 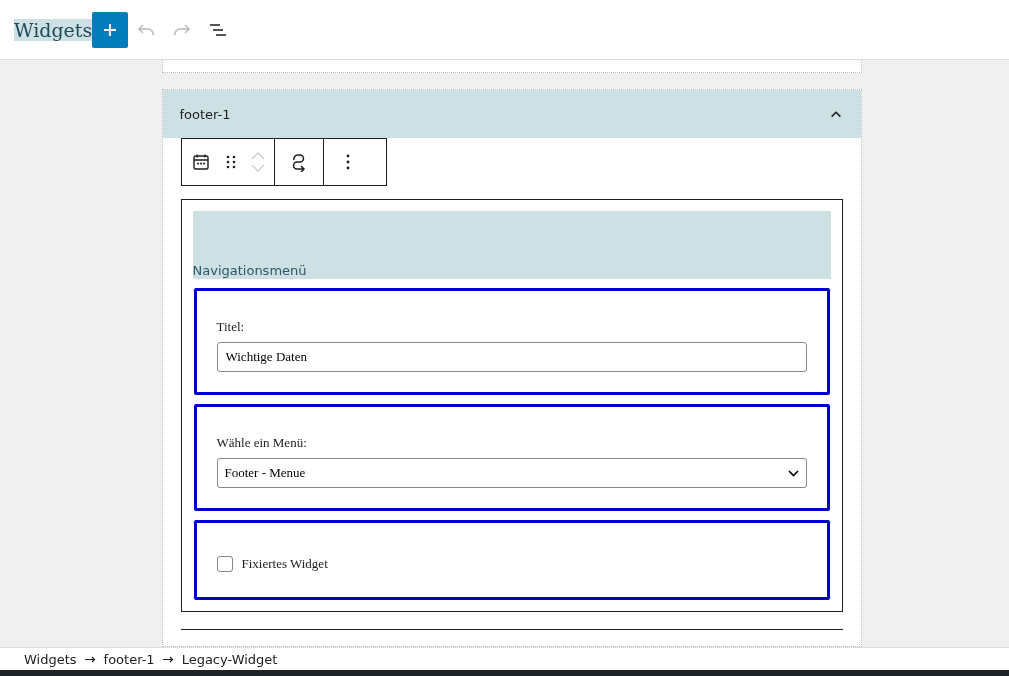 I want to click on drag-icon, so click(x=230, y=162).